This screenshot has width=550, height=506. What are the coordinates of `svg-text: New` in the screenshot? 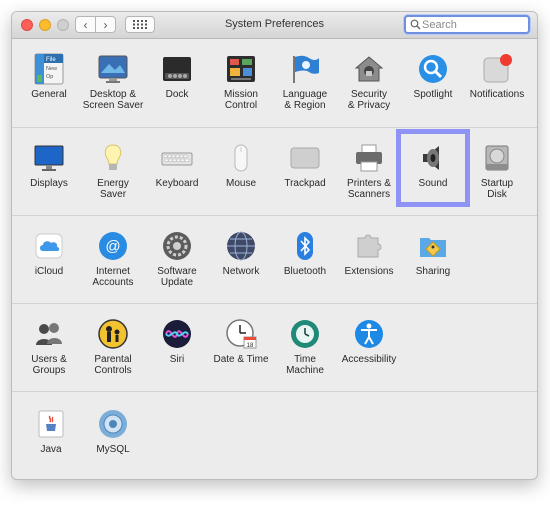 It's located at (51, 69).